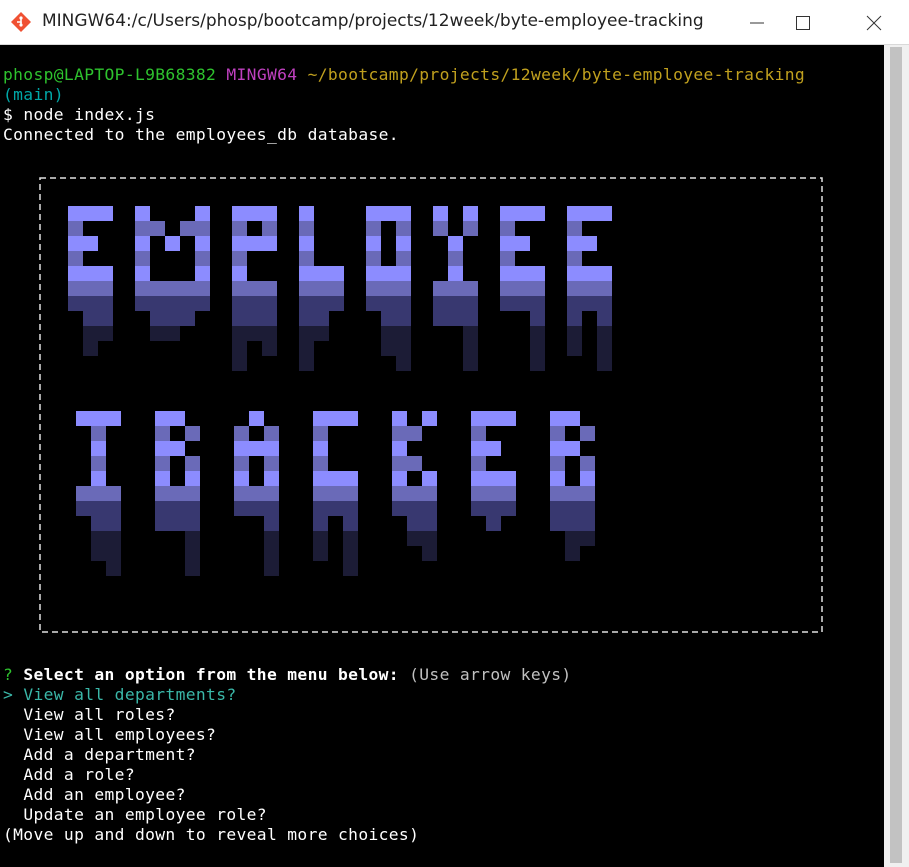  I want to click on menu-item-view-departments: > View all departments?, so click(120, 695).